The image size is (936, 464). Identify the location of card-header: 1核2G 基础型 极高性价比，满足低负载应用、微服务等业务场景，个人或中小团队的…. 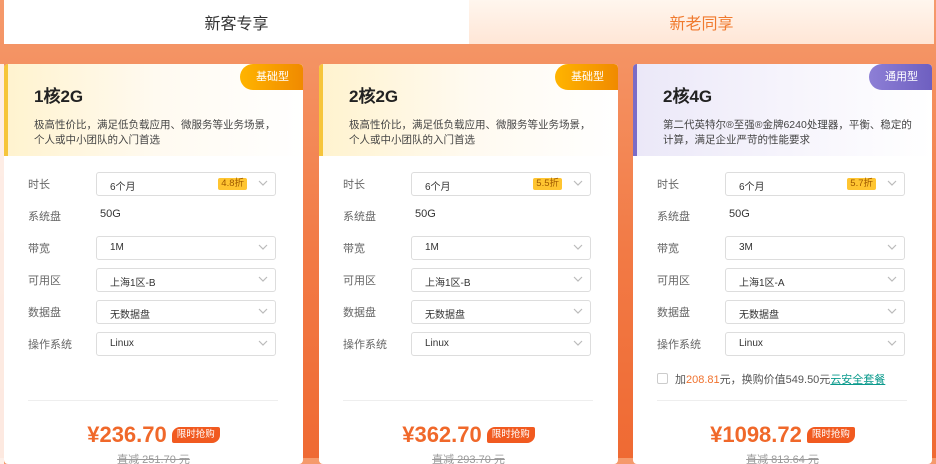
(153, 110).